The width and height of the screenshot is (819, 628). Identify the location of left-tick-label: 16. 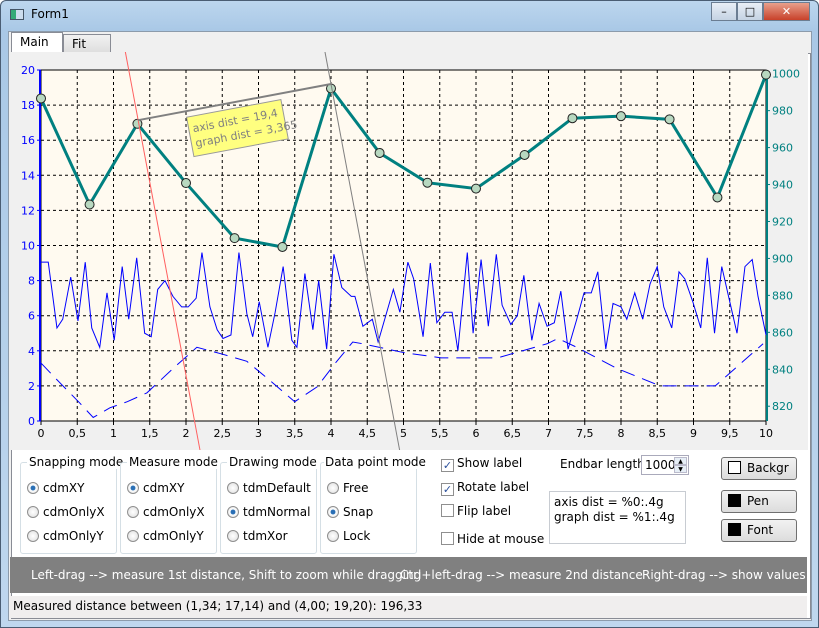
(28, 140).